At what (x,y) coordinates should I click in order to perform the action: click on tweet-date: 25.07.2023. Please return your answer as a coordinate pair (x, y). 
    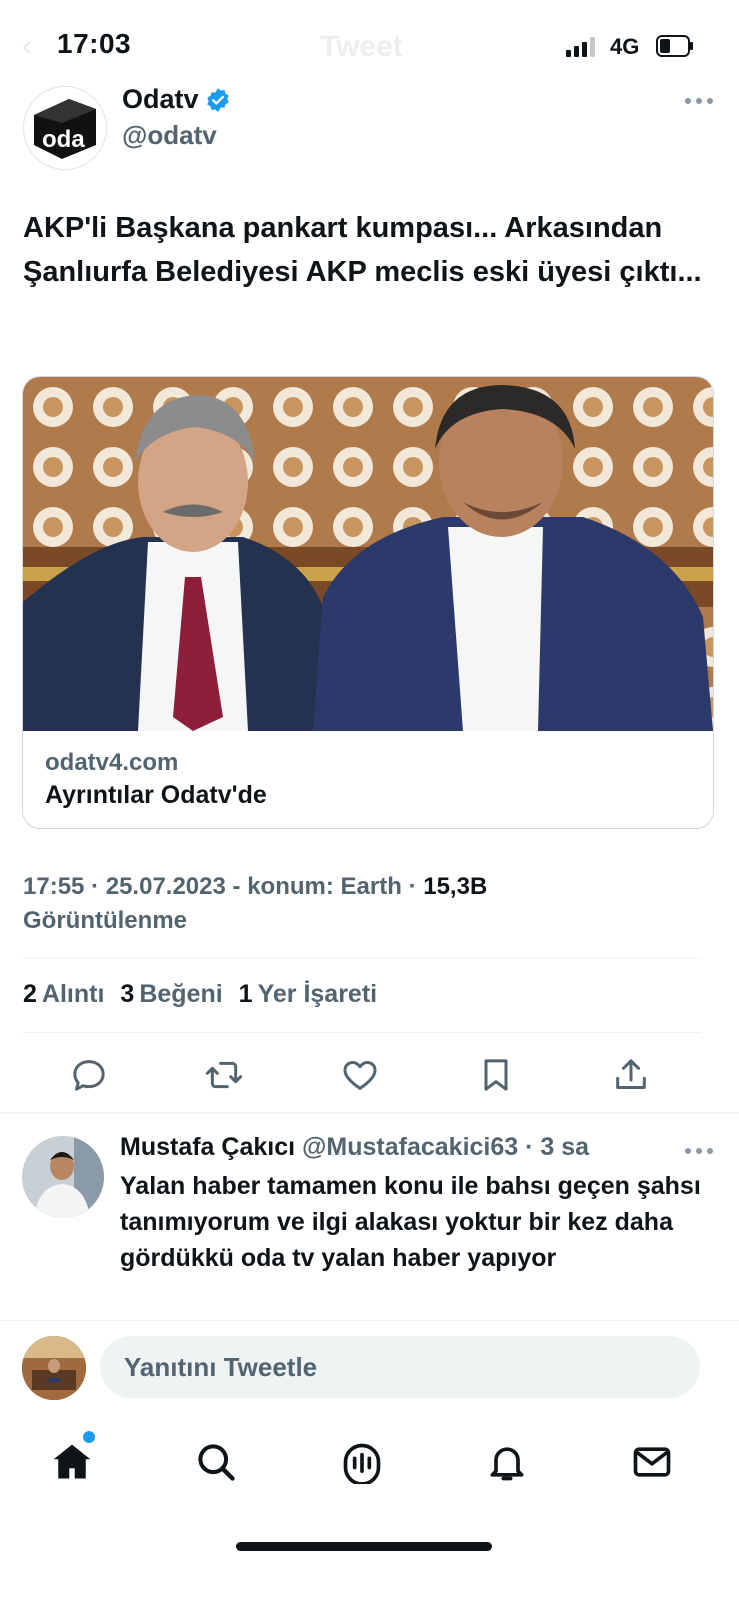
    Looking at the image, I should click on (166, 886).